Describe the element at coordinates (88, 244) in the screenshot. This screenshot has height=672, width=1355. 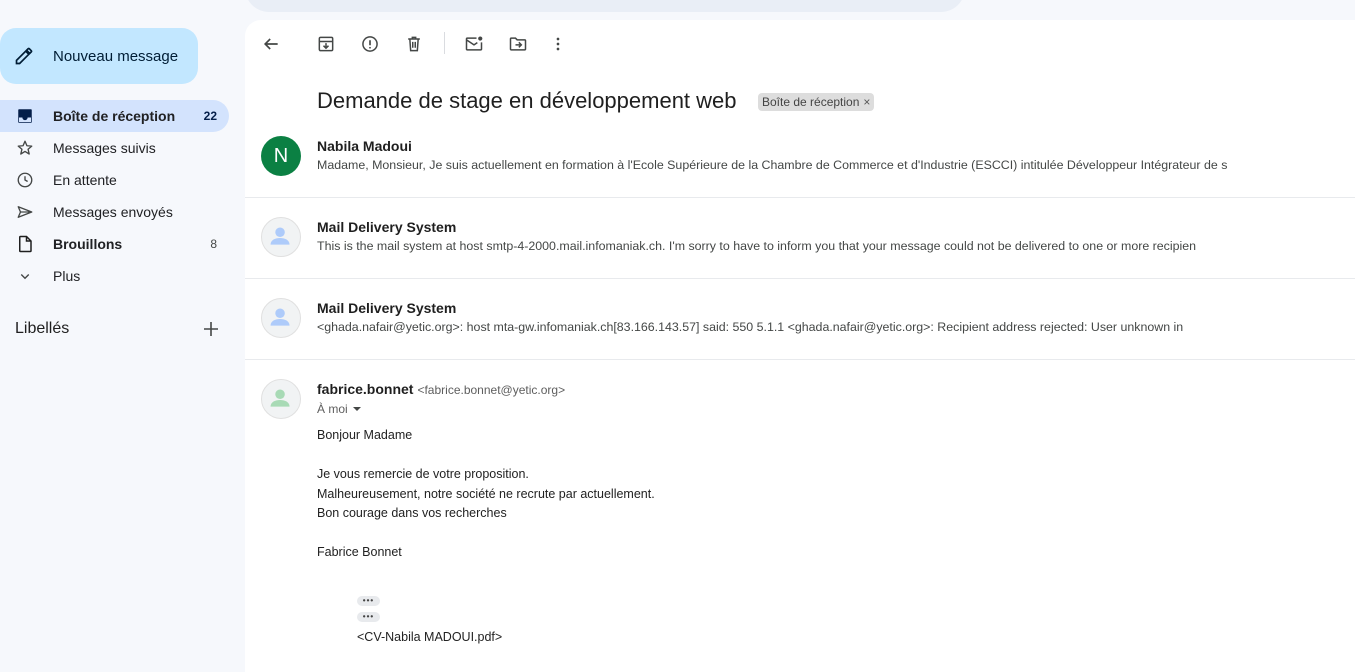
I see `nav-item-label: Brouillons` at that location.